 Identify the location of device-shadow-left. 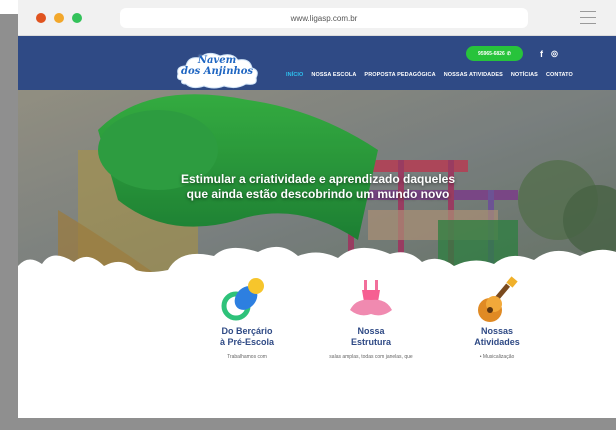
(9, 222).